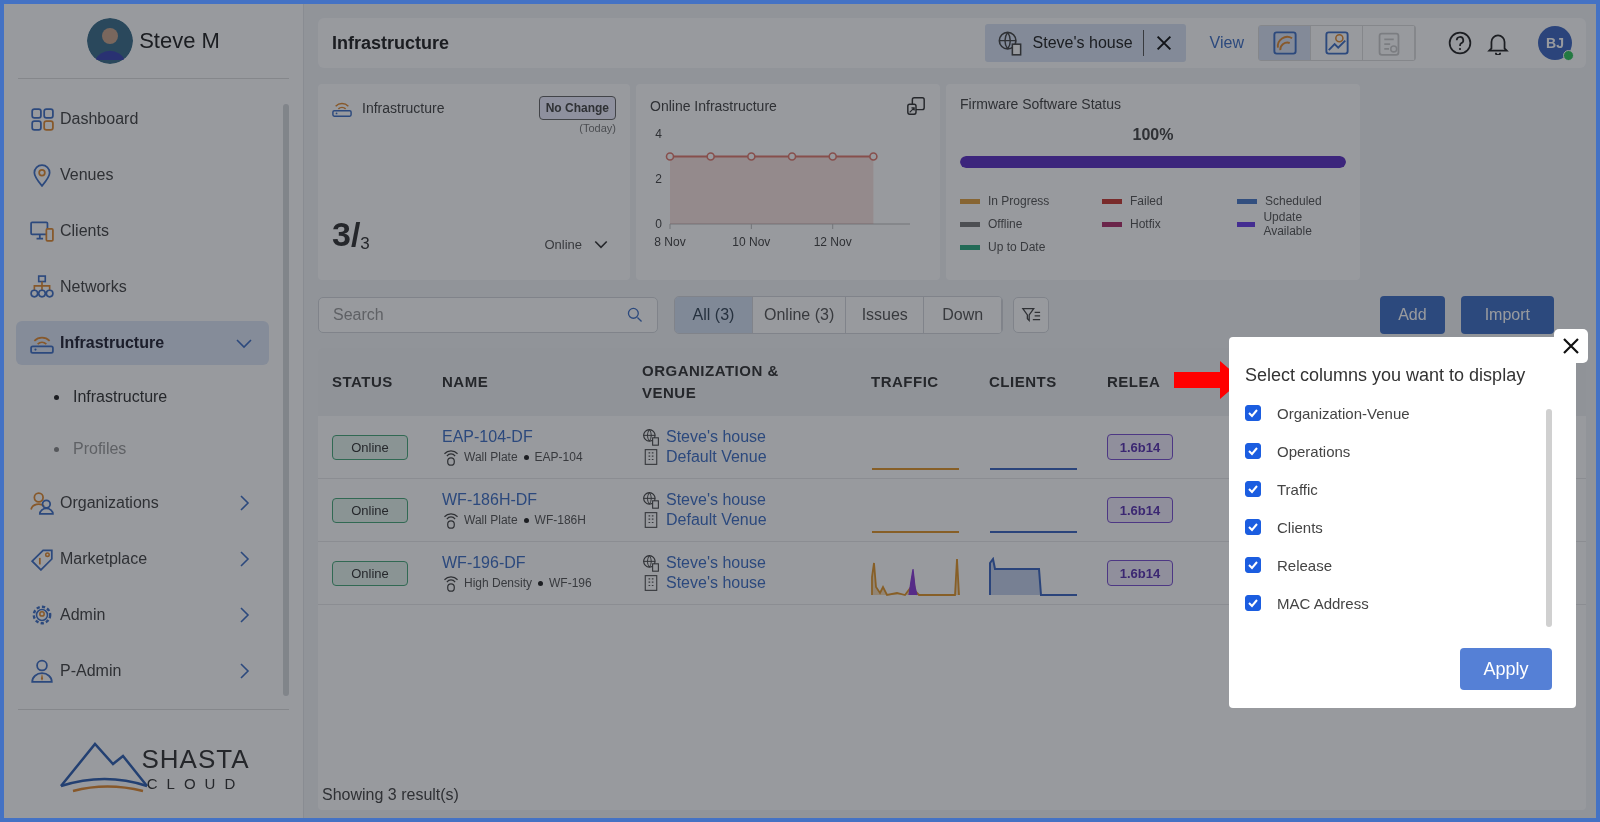 The width and height of the screenshot is (1600, 822). Describe the element at coordinates (1305, 565) in the screenshot. I see `option-label: Release` at that location.